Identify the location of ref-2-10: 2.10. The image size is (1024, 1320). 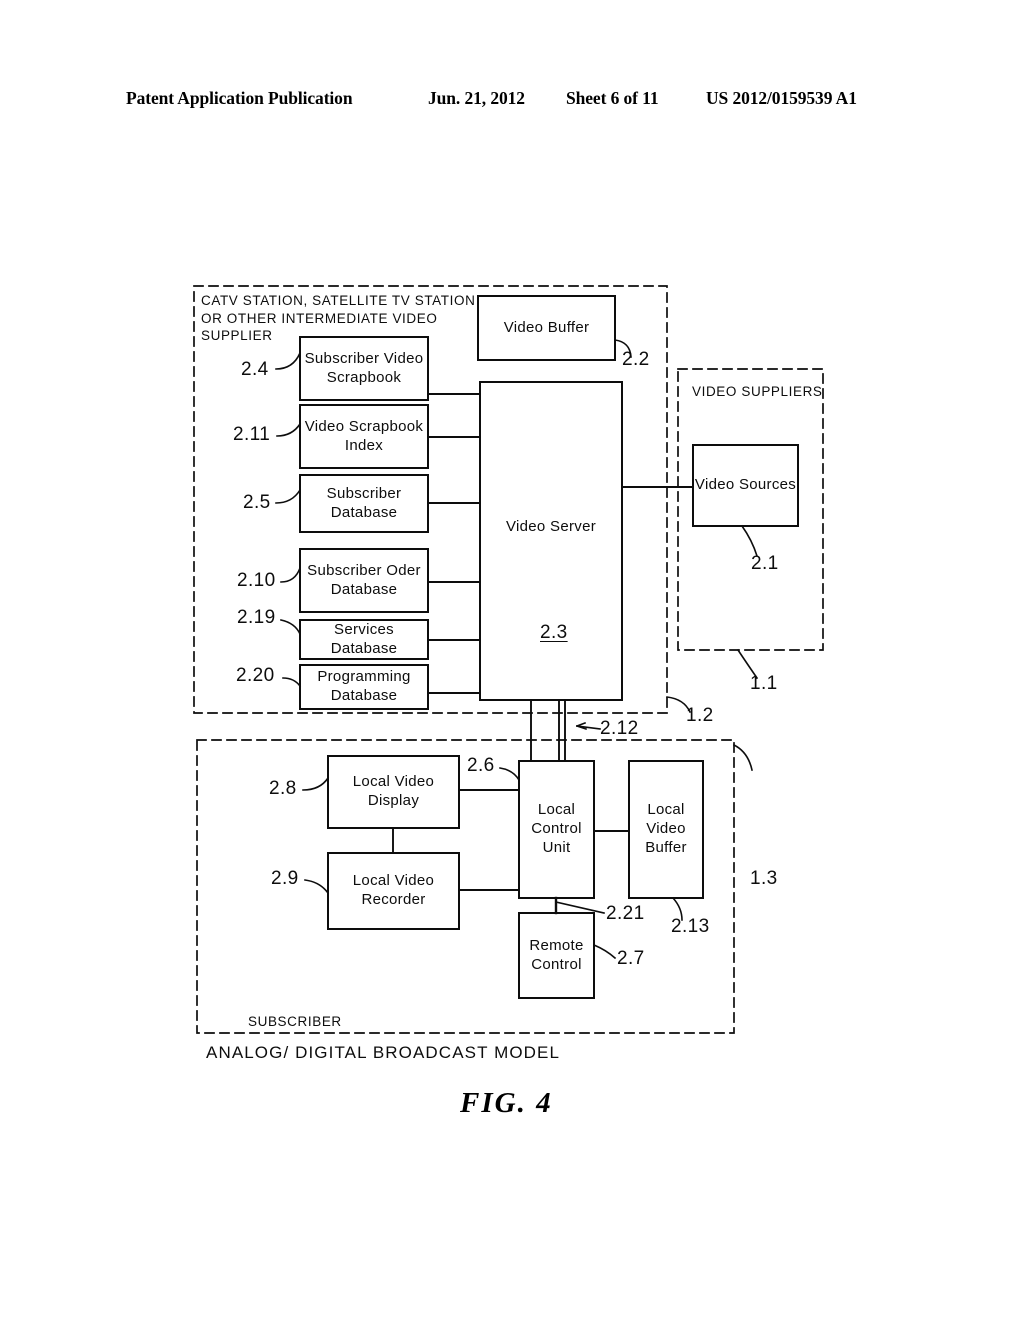
(256, 580).